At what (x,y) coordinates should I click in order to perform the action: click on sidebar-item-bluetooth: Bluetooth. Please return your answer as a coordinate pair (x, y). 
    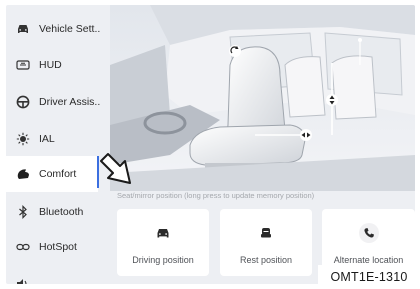
    Looking at the image, I should click on (56, 212).